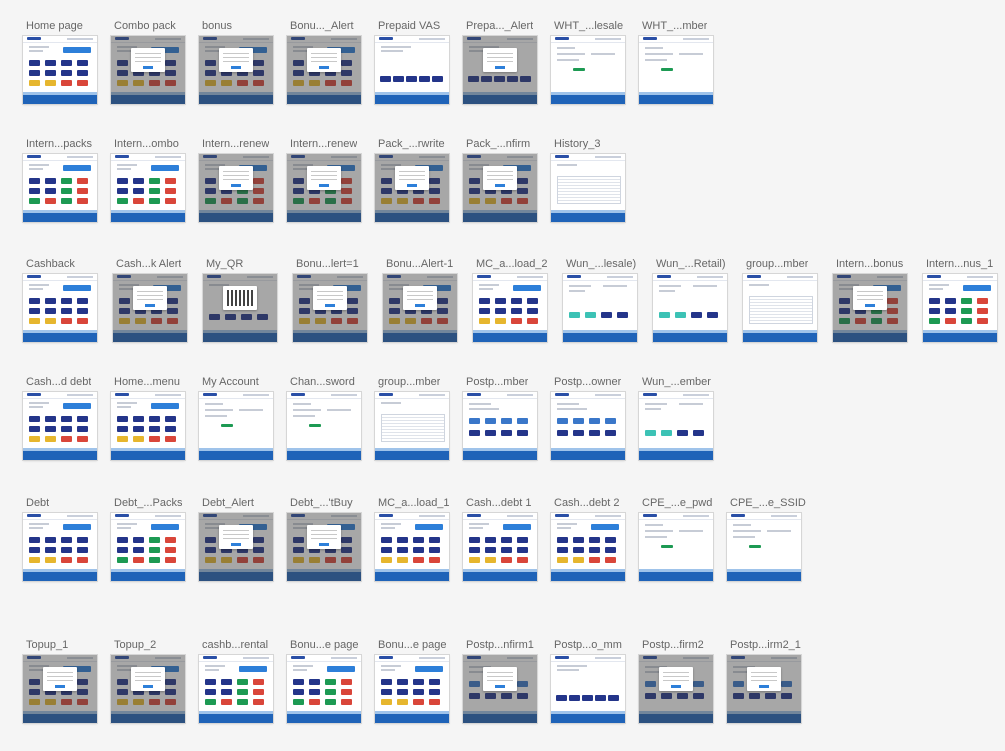 This screenshot has height=751, width=1005. What do you see at coordinates (591, 180) in the screenshot?
I see `artboard: History_3` at bounding box center [591, 180].